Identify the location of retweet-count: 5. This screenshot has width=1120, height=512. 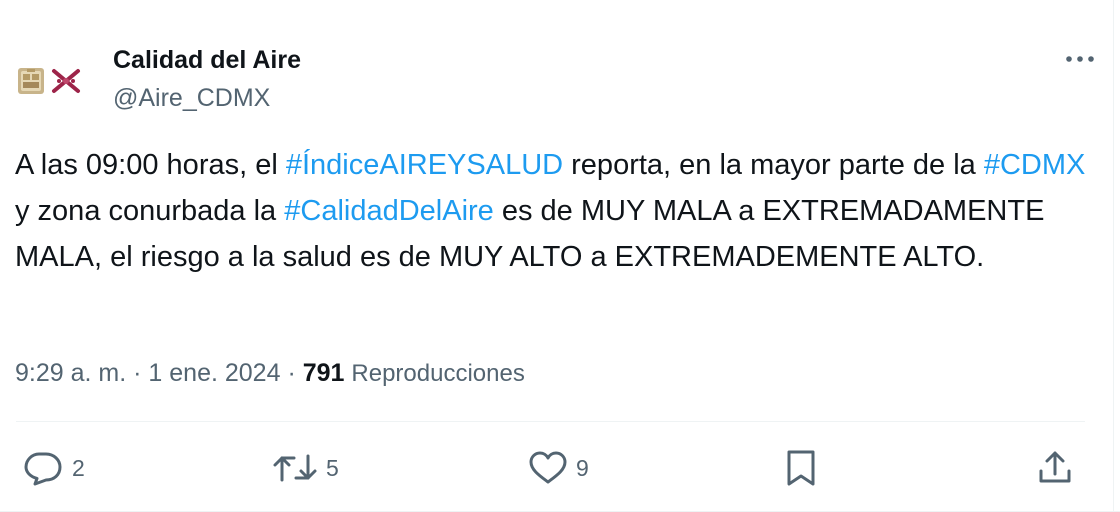
(332, 467).